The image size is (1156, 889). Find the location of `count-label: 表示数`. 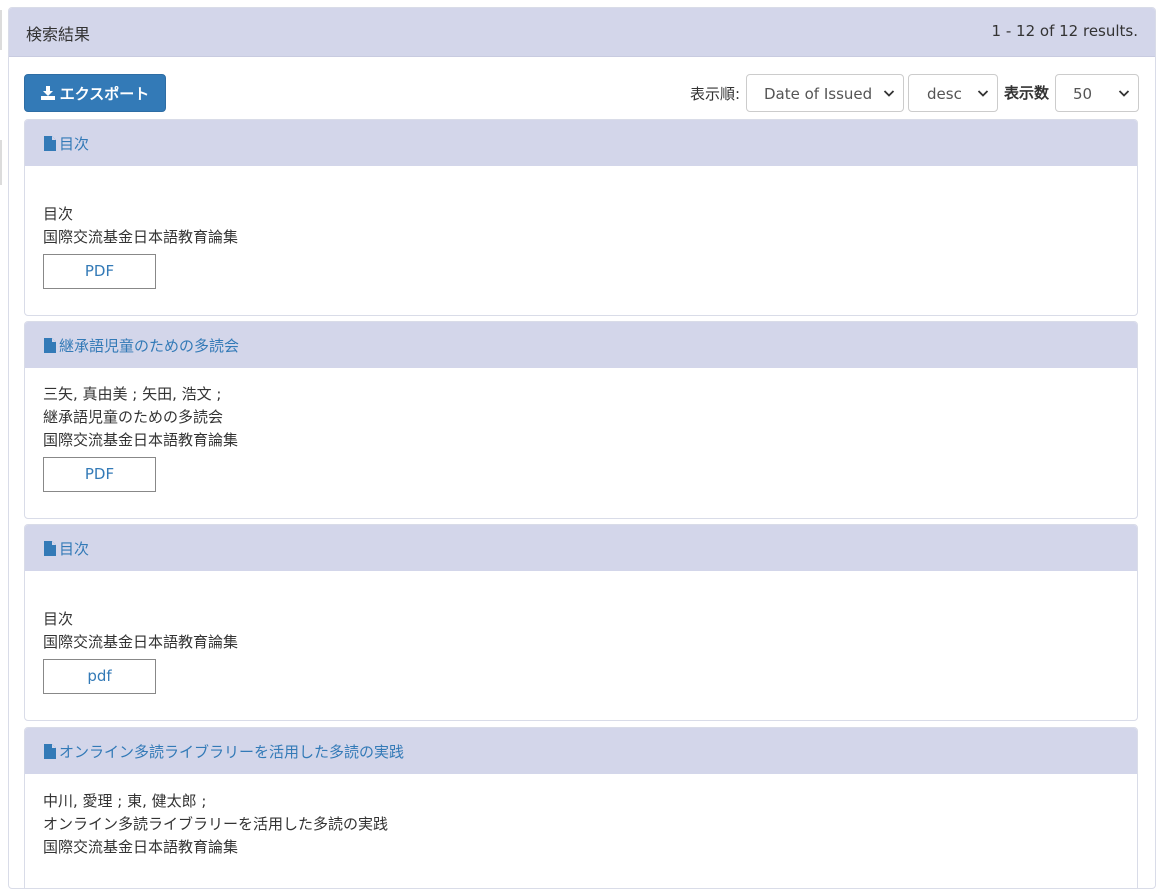

count-label: 表示数 is located at coordinates (1027, 93).